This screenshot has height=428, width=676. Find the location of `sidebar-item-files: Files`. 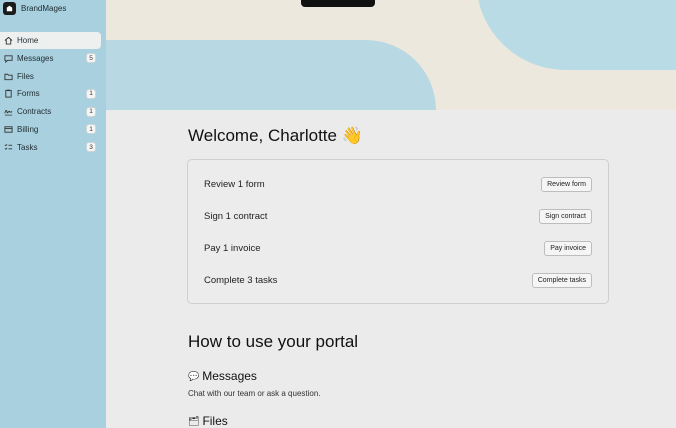

sidebar-item-files: Files is located at coordinates (52, 76).